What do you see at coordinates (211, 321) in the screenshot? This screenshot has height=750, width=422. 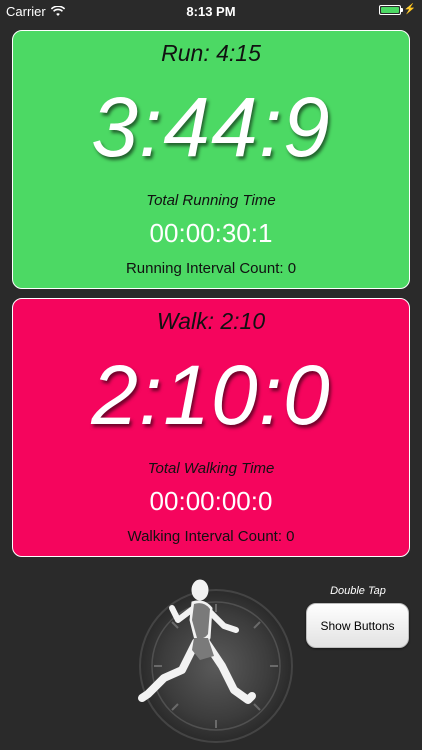 I see `walk-interval-title: Walk: 2:10` at bounding box center [211, 321].